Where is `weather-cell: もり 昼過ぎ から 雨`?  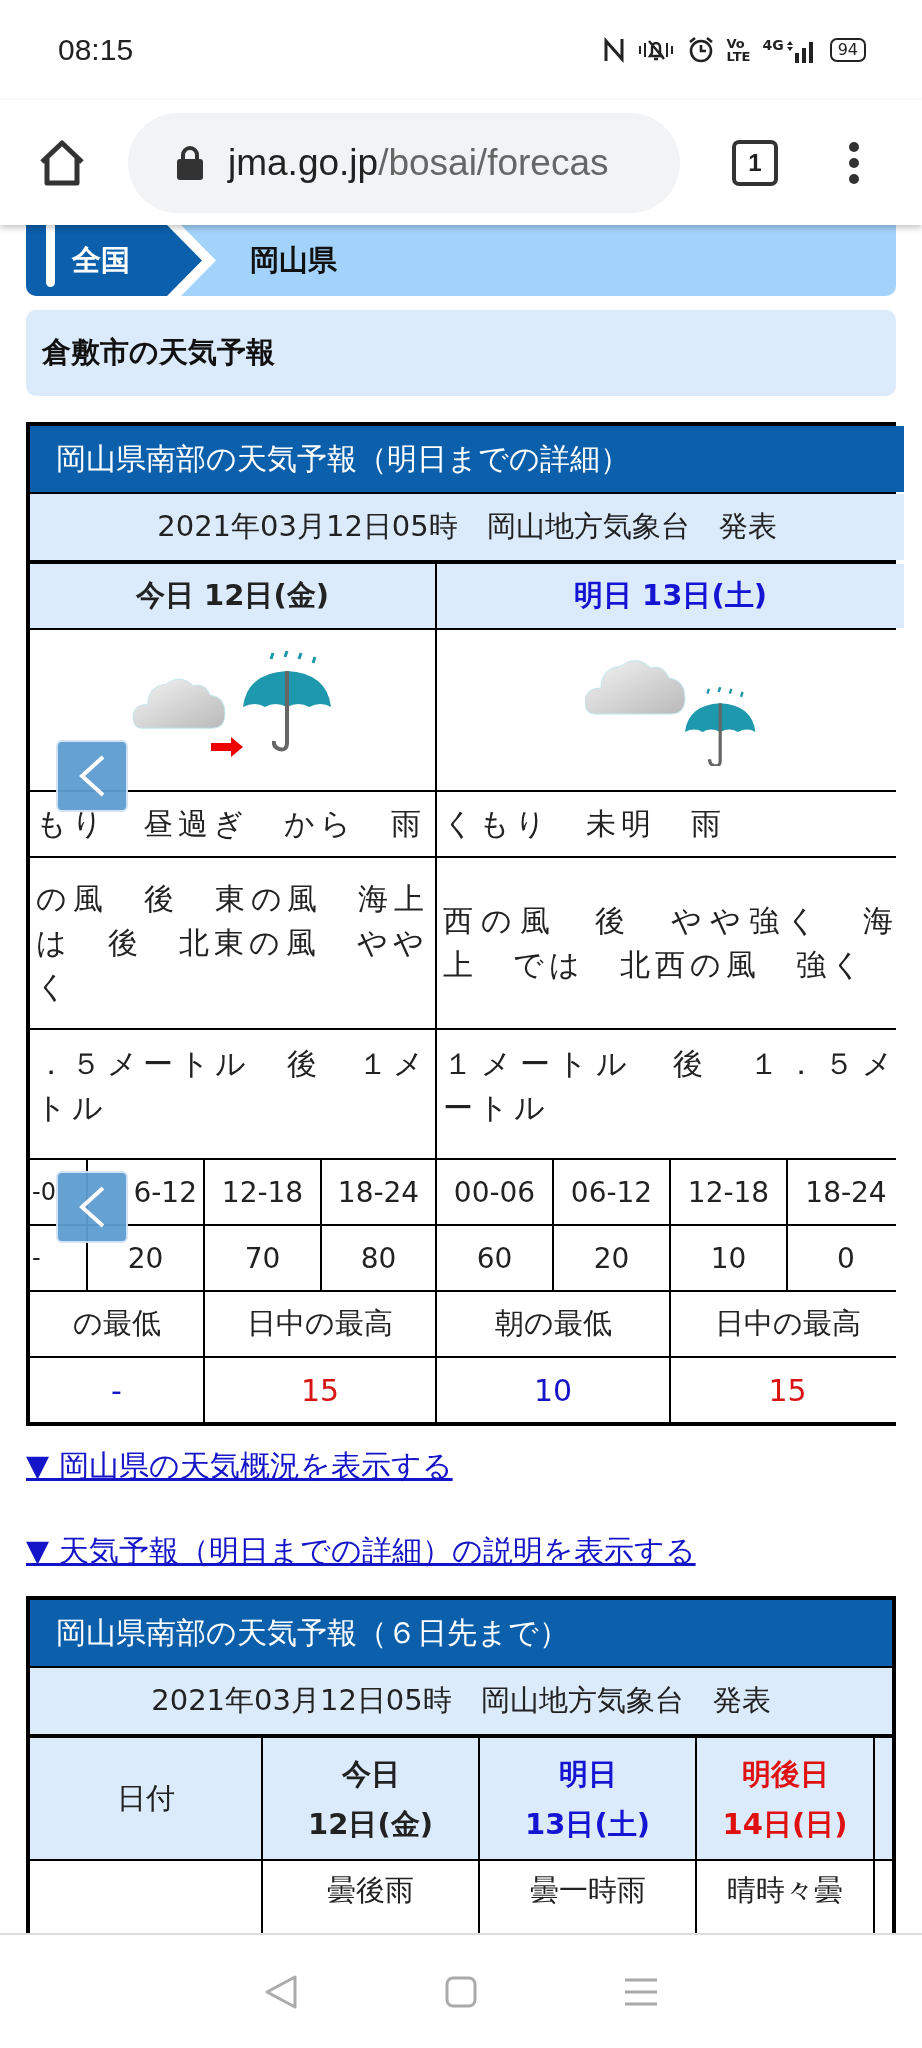
weather-cell: もり 昼過ぎ から 雨 is located at coordinates (232, 824).